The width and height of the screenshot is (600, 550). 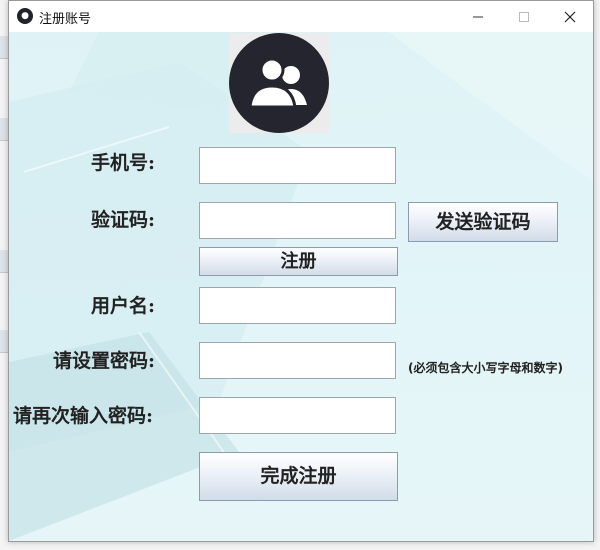 What do you see at coordinates (25, 16) in the screenshot?
I see `user-app-icon: ●` at bounding box center [25, 16].